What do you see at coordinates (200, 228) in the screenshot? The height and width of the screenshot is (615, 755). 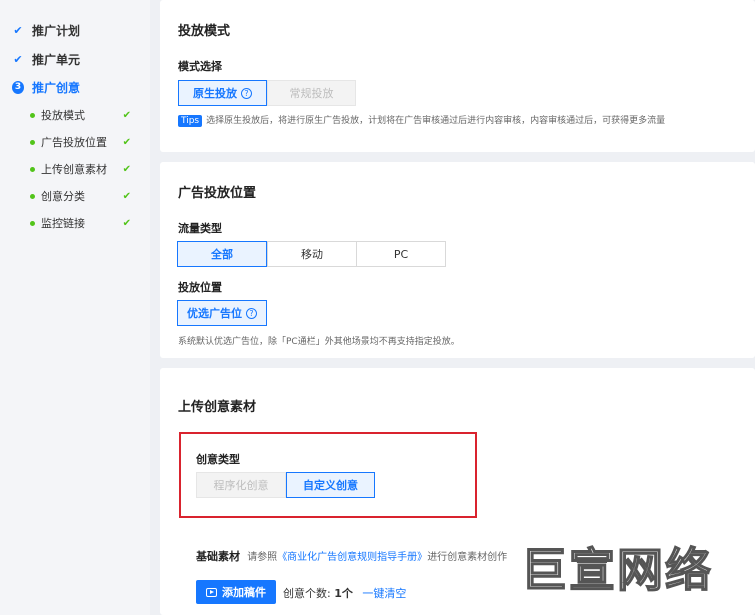 I see `field-label: 流量类型` at bounding box center [200, 228].